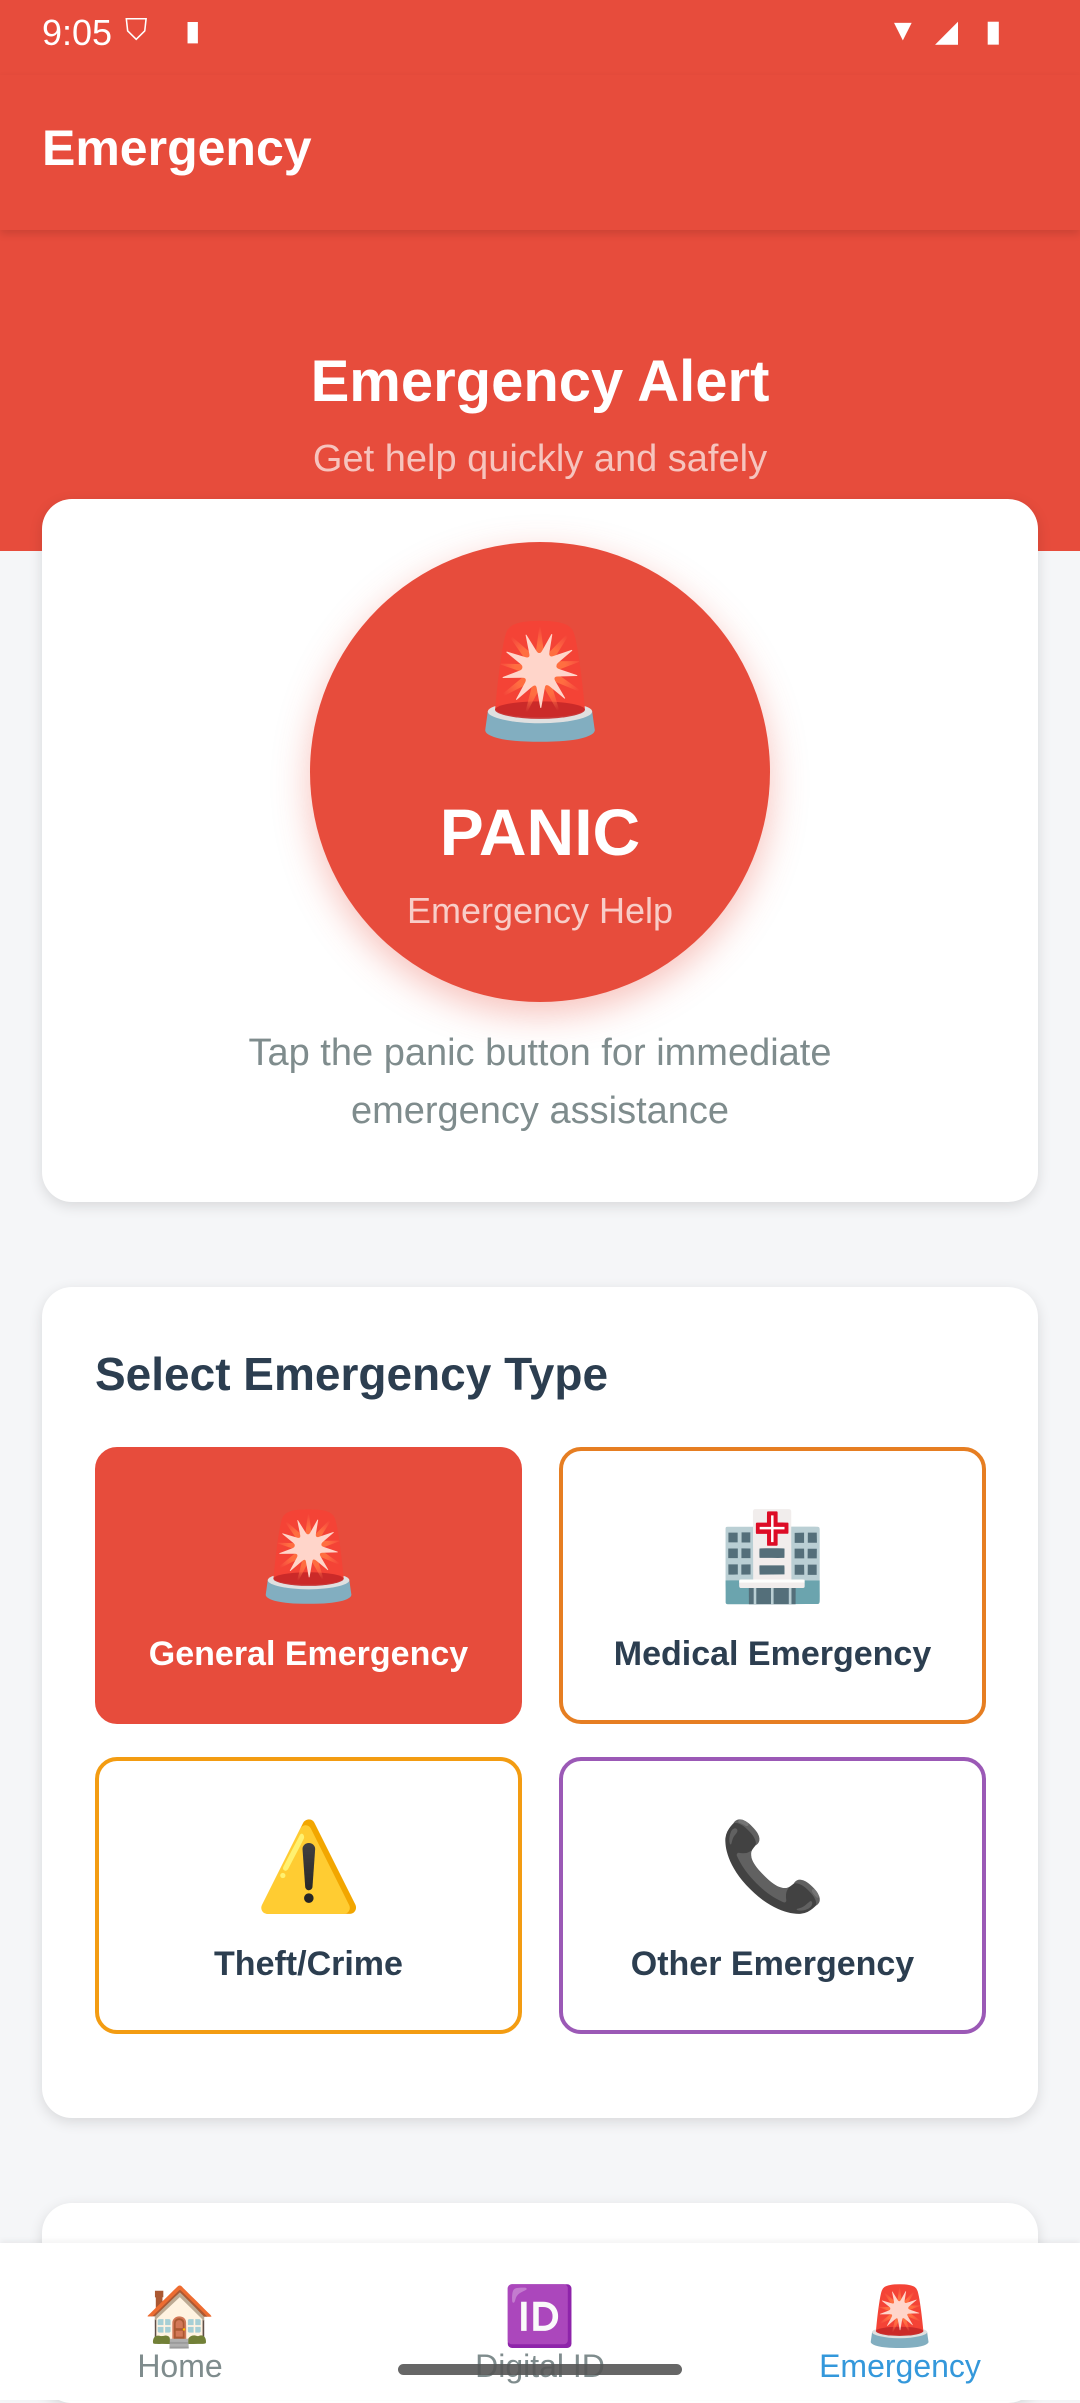  Describe the element at coordinates (772, 1964) in the screenshot. I see `type-label: Other Emergency` at that location.